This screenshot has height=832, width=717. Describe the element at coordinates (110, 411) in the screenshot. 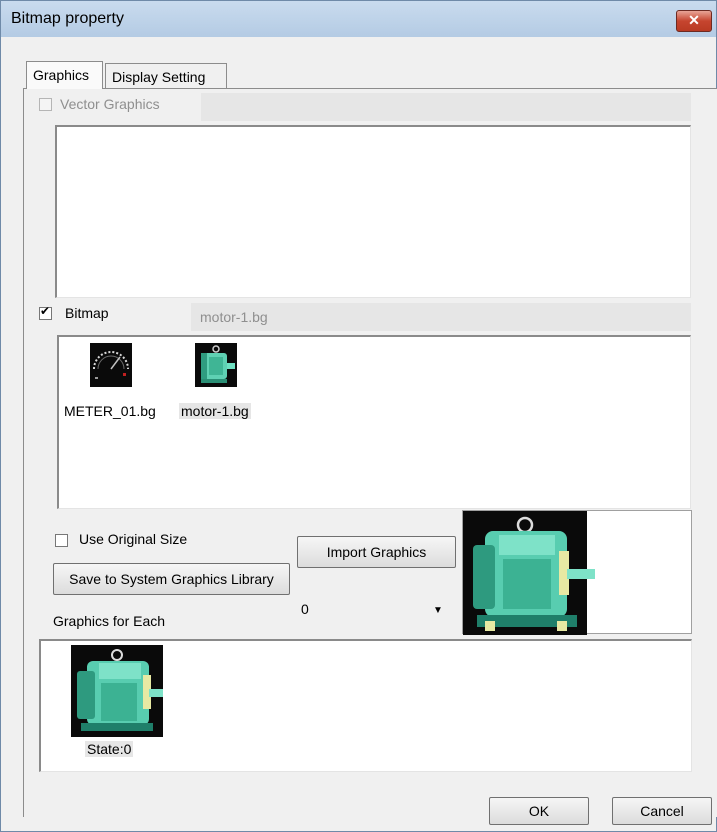

I see `bitmap-file-label: METER_01.bg` at that location.